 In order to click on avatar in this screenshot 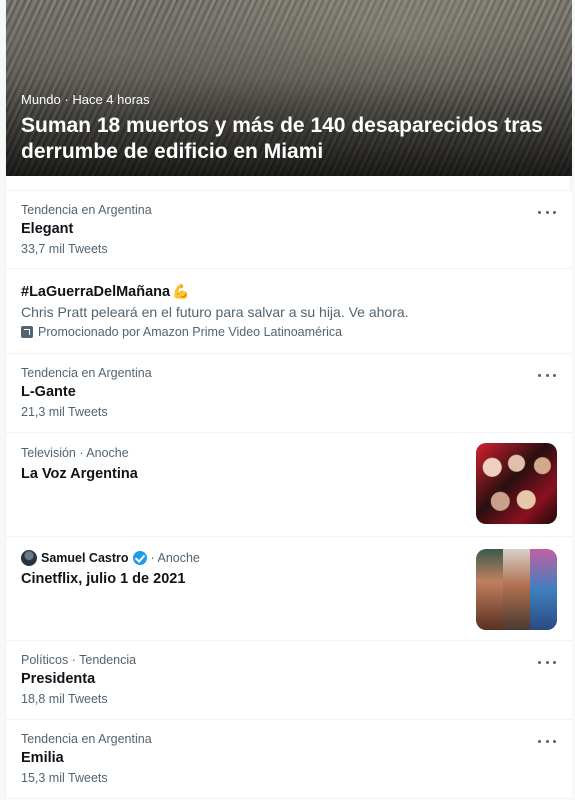, I will do `click(29, 558)`.